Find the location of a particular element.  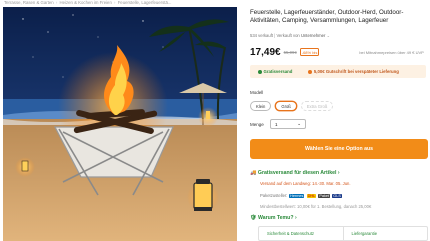

variant-label: Modell is located at coordinates (257, 92).